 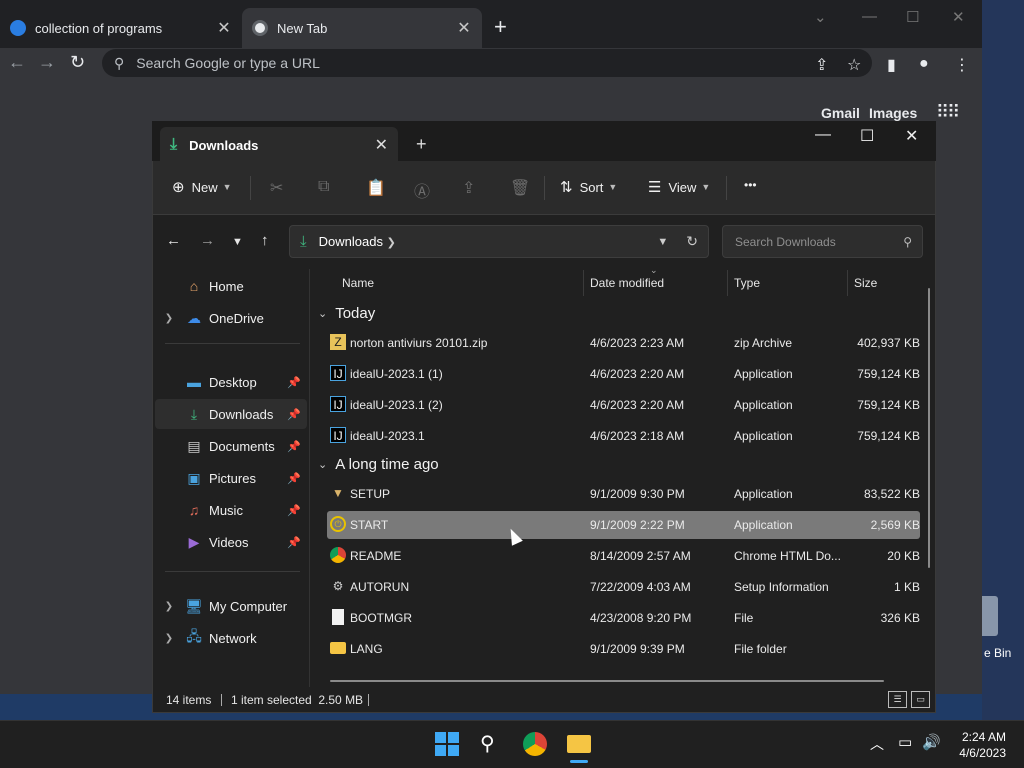 What do you see at coordinates (627, 283) in the screenshot?
I see `column-header-date: Date modified` at bounding box center [627, 283].